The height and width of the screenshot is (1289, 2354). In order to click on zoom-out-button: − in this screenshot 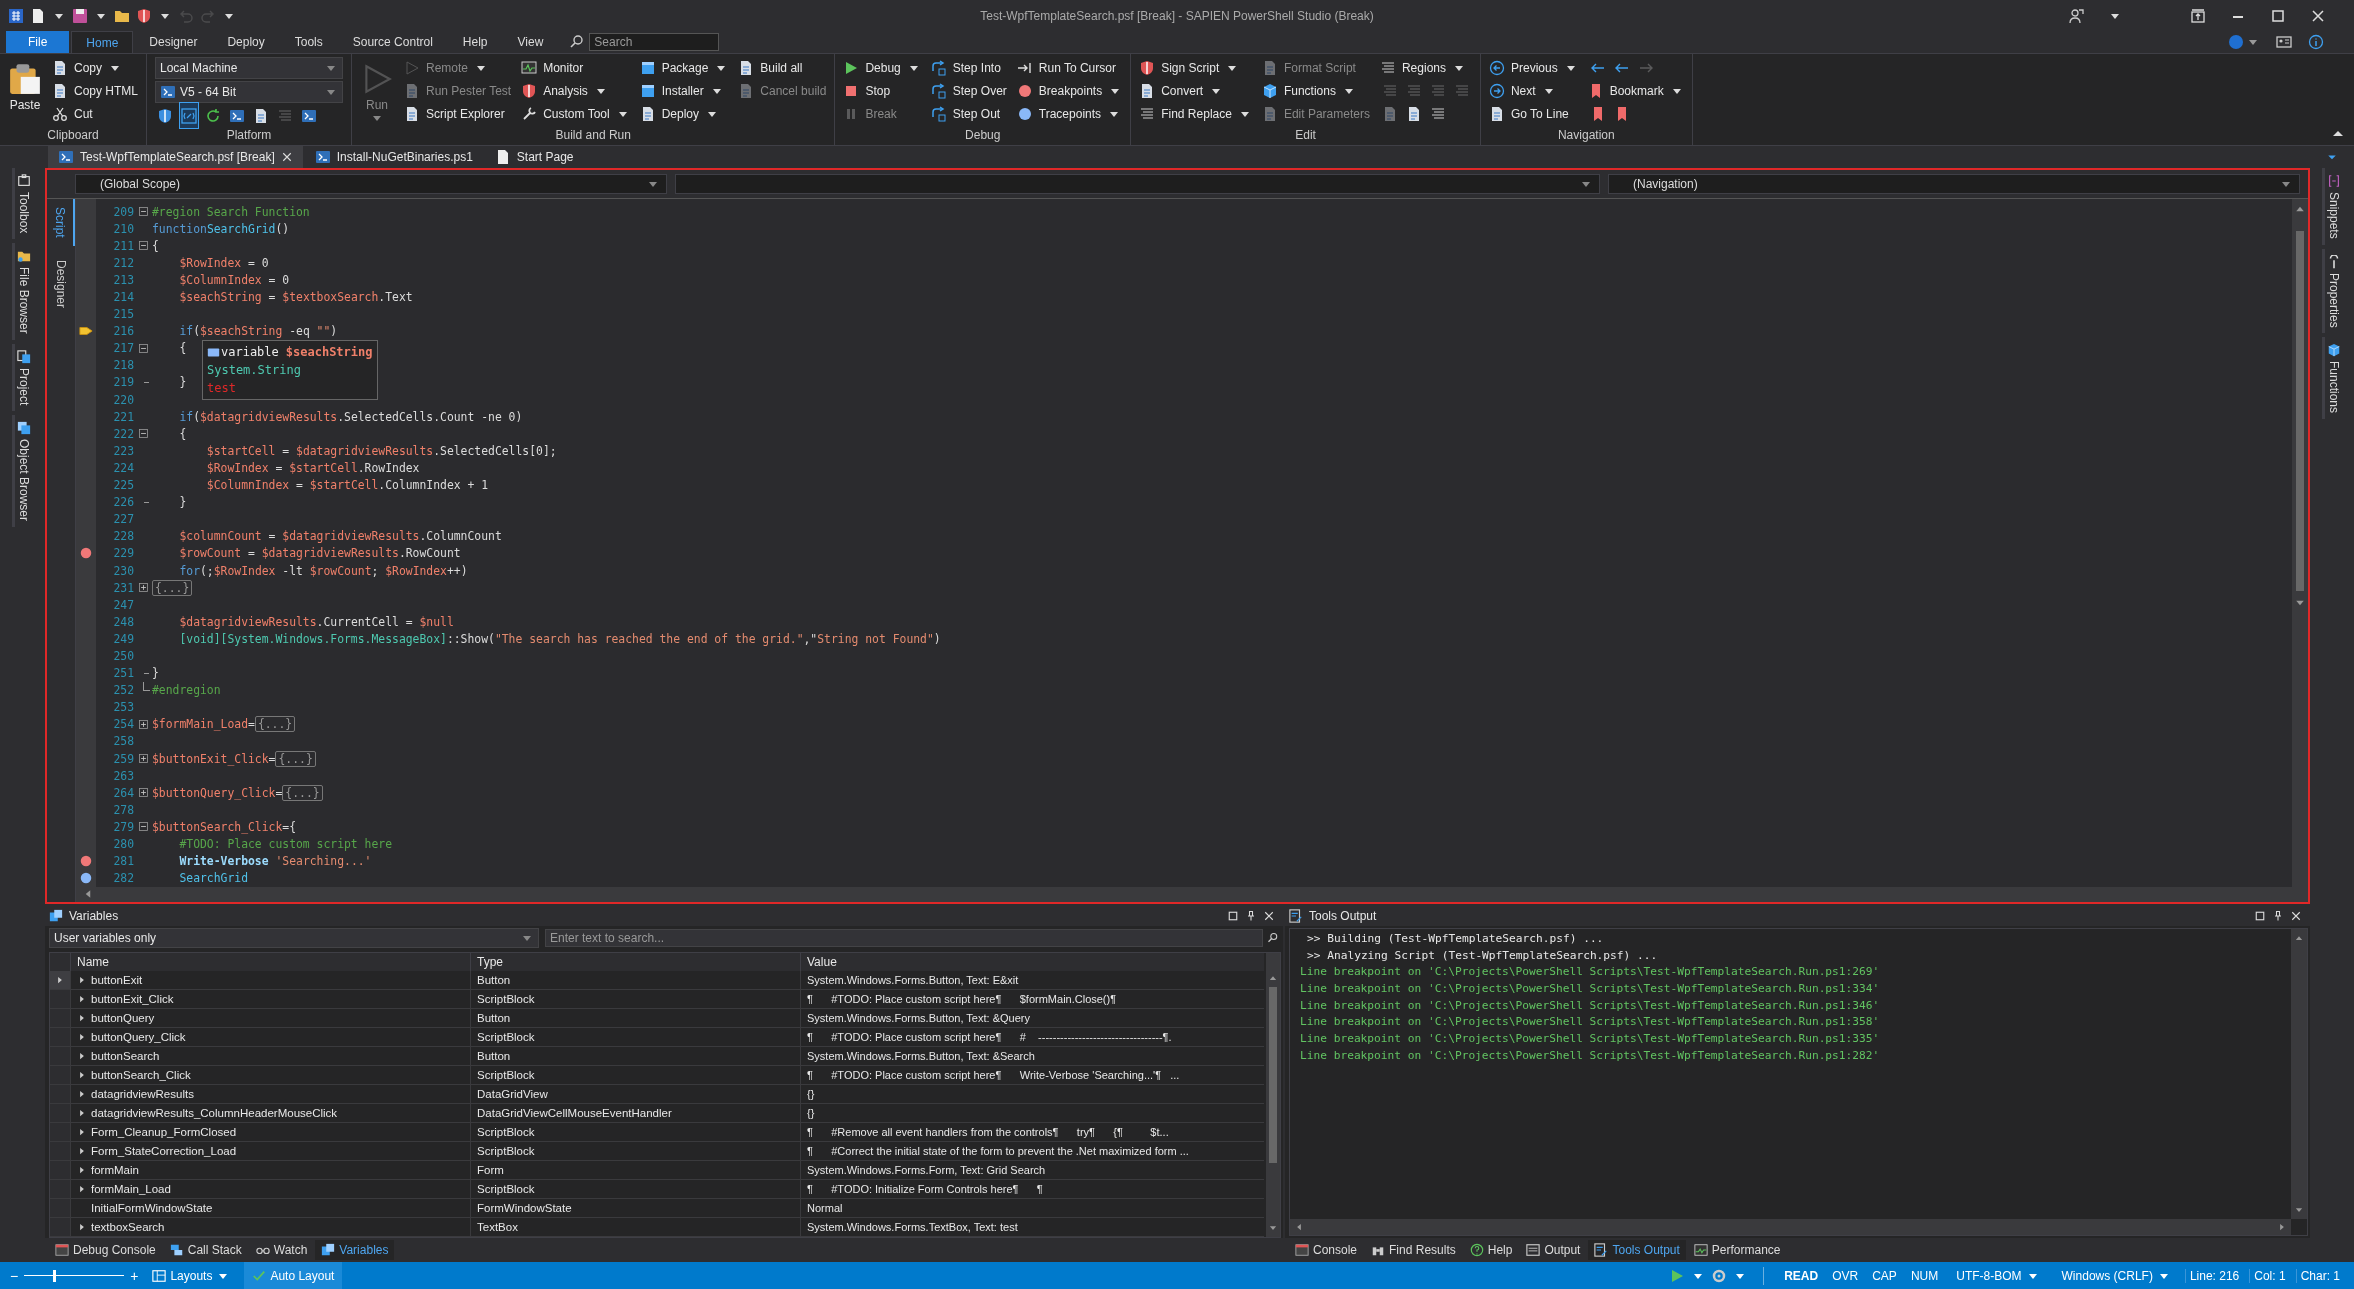, I will do `click(14, 1275)`.